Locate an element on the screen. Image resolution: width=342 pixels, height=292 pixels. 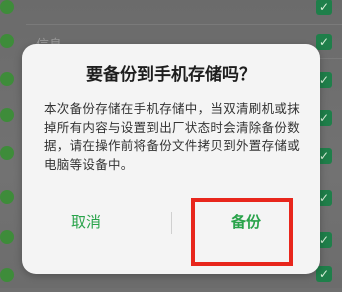
list-item: ✓ is located at coordinates (171, 12).